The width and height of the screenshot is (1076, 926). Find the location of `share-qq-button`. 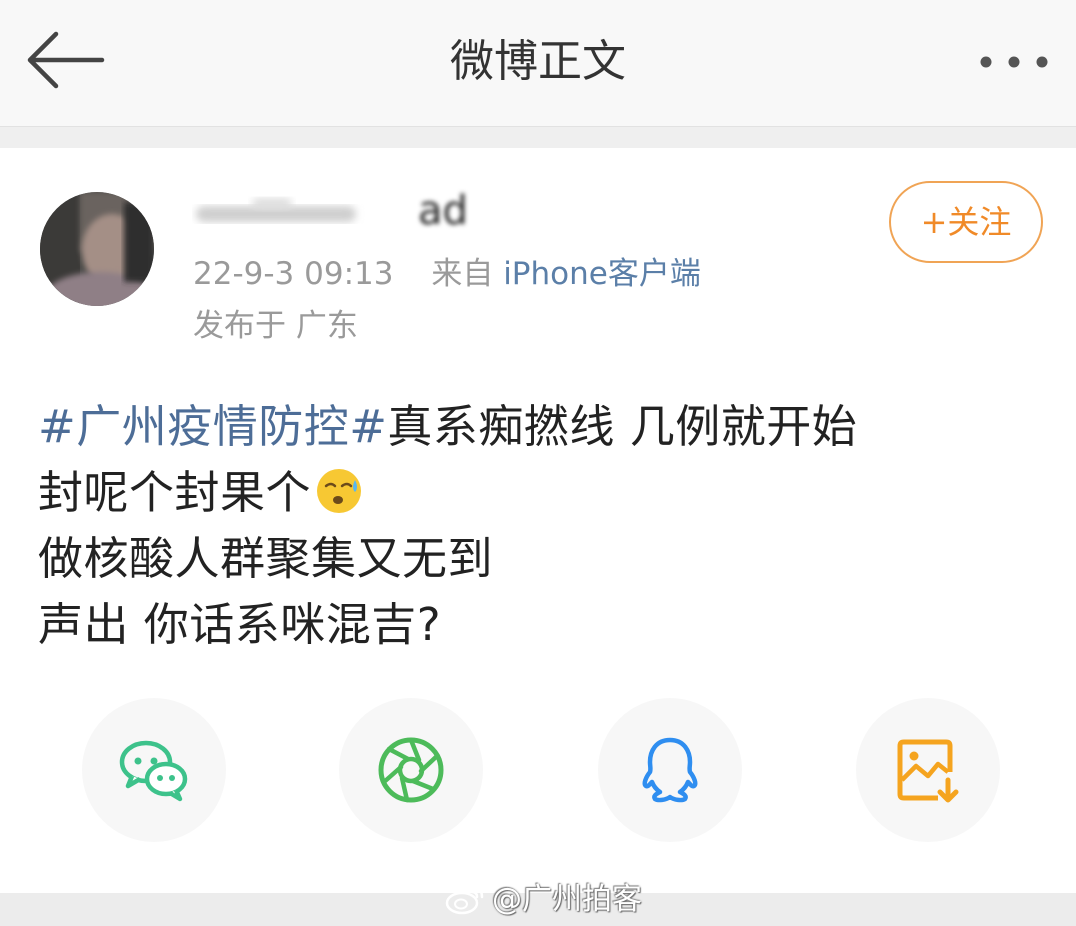

share-qq-button is located at coordinates (670, 770).